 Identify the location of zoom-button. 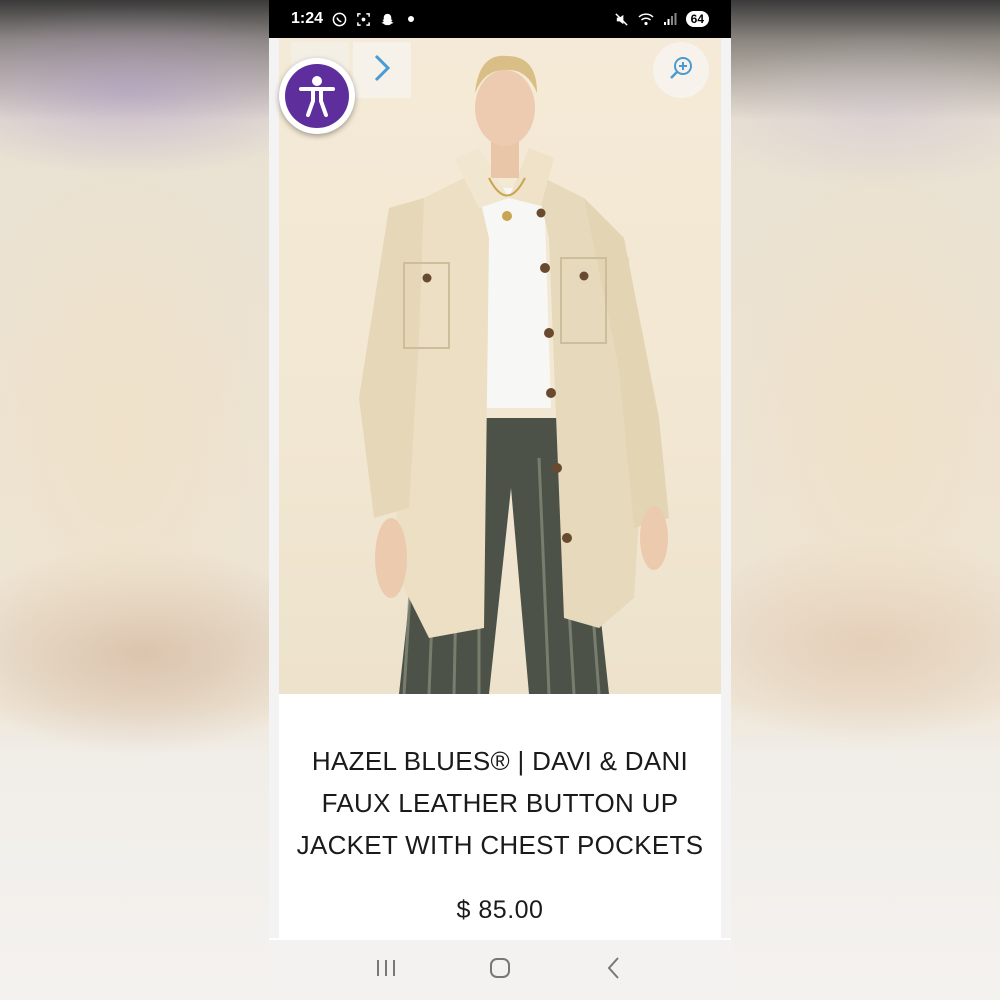
(681, 70).